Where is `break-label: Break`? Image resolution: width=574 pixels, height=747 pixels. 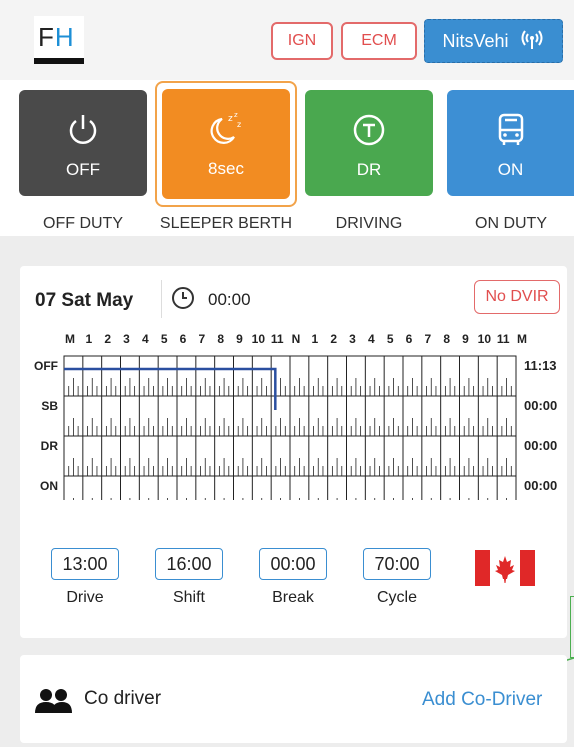
break-label: Break is located at coordinates (293, 597).